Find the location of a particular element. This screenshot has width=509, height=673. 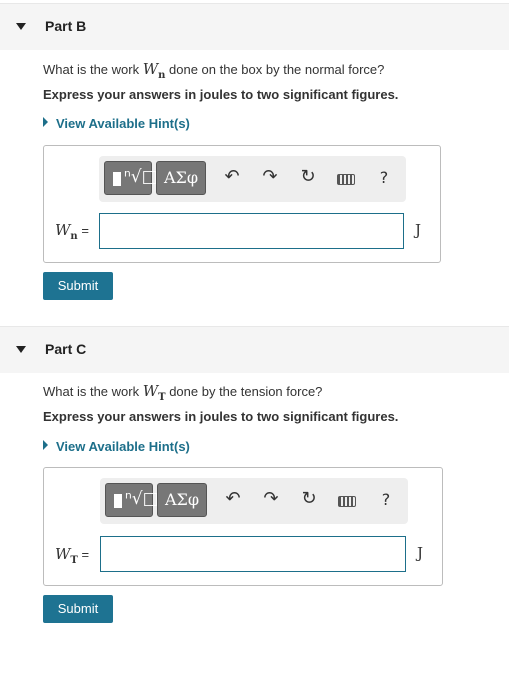

variable-symbol: WT is located at coordinates (154, 392).